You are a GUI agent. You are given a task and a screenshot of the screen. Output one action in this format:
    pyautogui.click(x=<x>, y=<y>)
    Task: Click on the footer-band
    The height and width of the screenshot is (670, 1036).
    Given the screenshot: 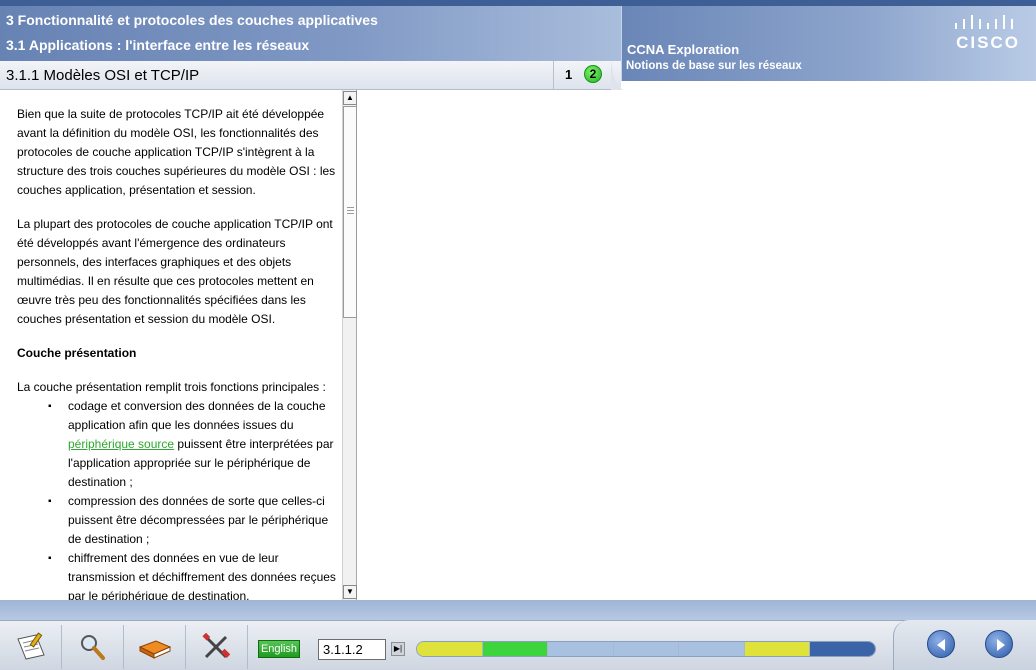 What is the action you would take?
    pyautogui.click(x=518, y=610)
    